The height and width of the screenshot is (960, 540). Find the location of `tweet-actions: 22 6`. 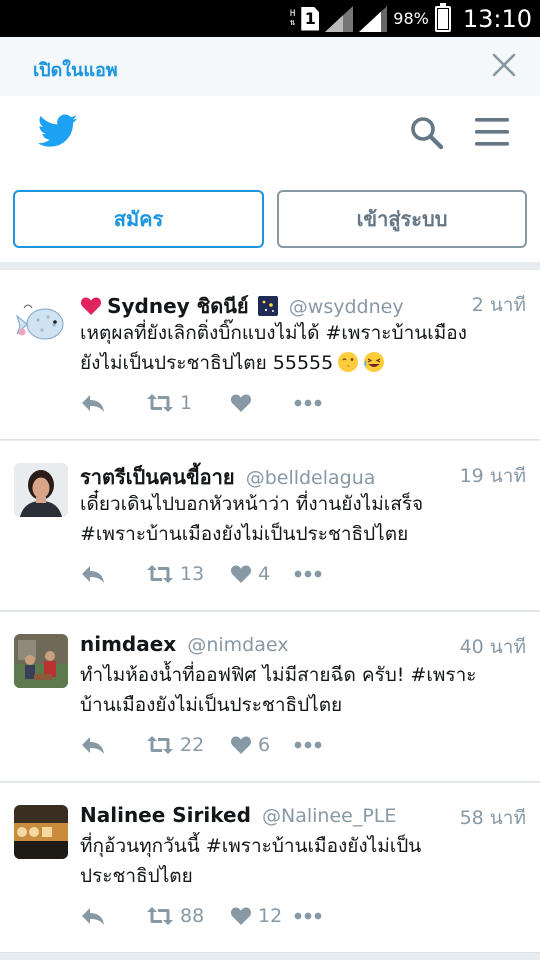

tweet-actions: 22 6 is located at coordinates (303, 745).